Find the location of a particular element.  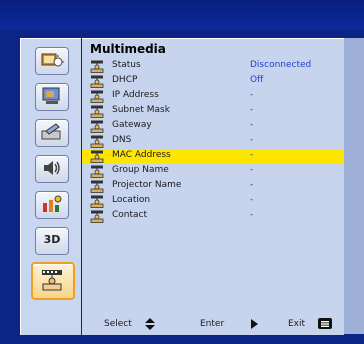

setting-label: Status is located at coordinates (126, 65).